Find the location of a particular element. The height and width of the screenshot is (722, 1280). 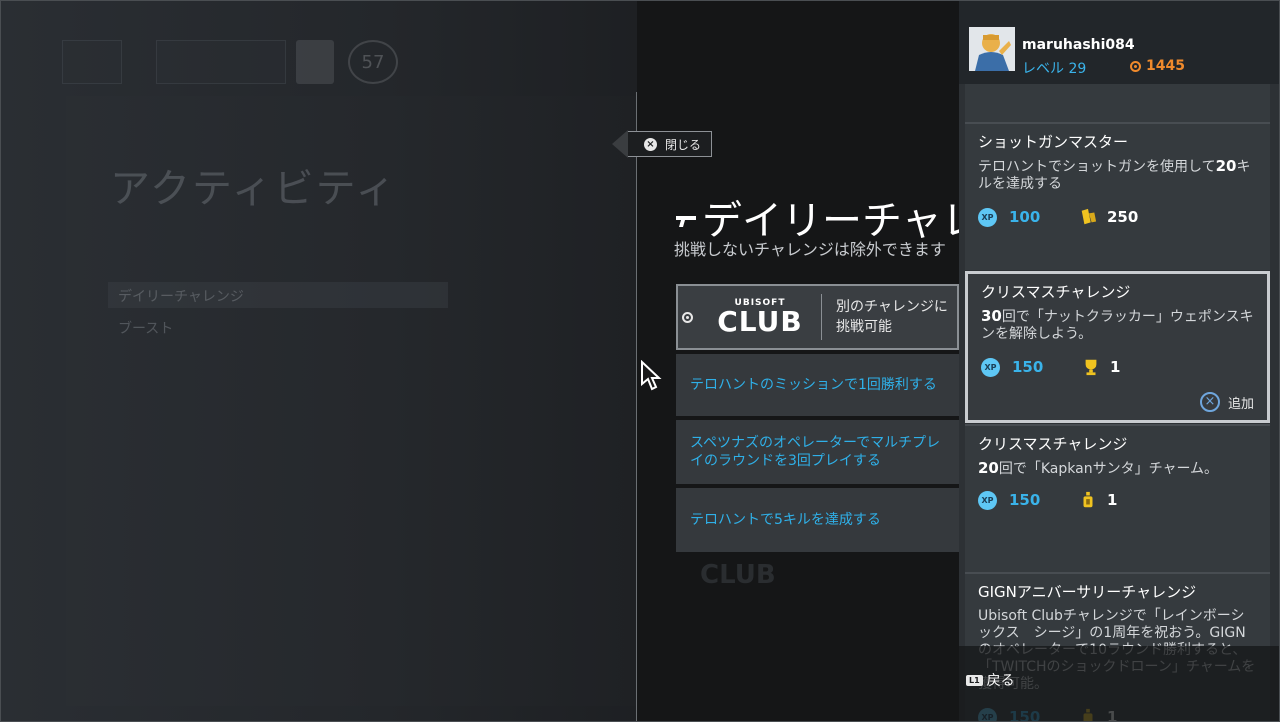

profile-level: レベル 29 is located at coordinates (1054, 68).